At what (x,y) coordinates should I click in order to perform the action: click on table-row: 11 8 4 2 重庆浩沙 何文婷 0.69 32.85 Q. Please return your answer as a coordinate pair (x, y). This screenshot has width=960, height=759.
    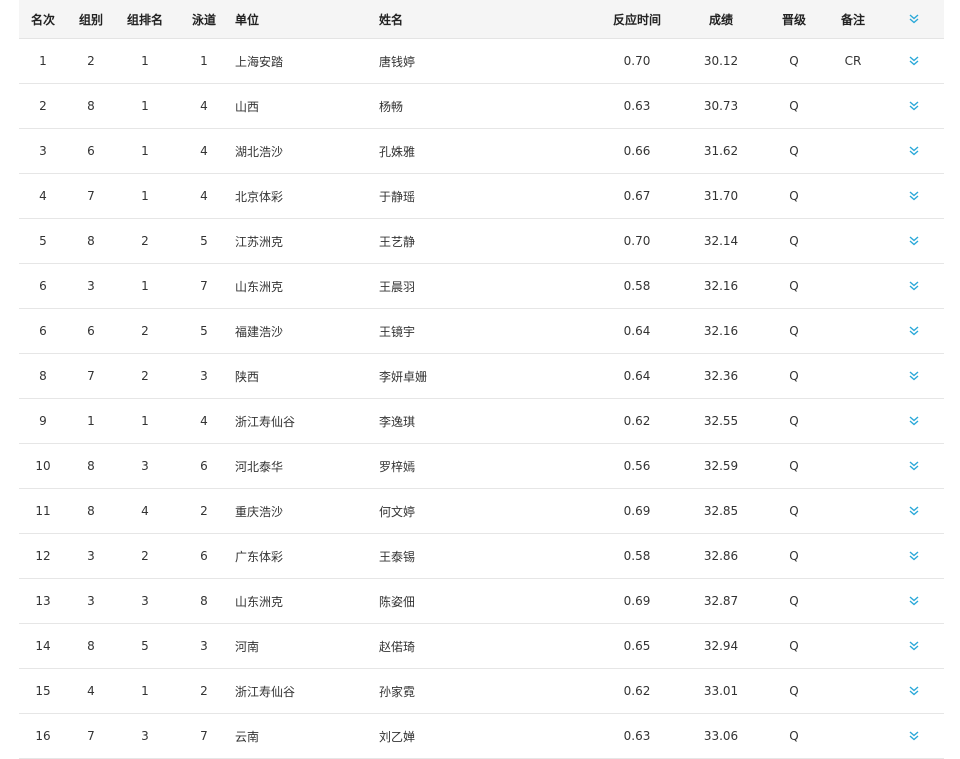
    Looking at the image, I should click on (481, 511).